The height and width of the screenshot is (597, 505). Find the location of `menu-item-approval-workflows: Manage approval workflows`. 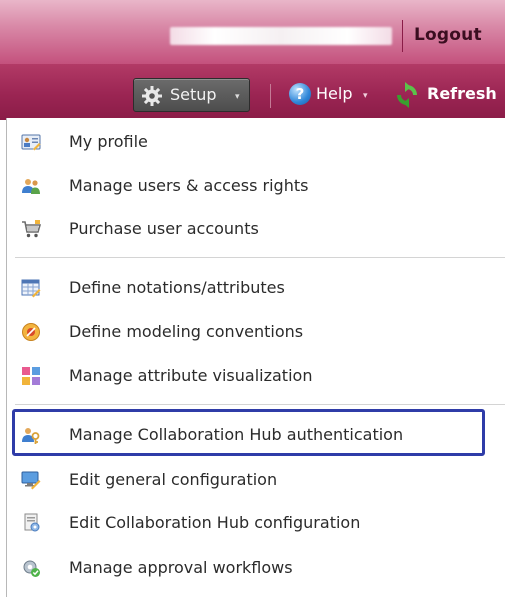

menu-item-approval-workflows: Manage approval workflows is located at coordinates (254, 568).